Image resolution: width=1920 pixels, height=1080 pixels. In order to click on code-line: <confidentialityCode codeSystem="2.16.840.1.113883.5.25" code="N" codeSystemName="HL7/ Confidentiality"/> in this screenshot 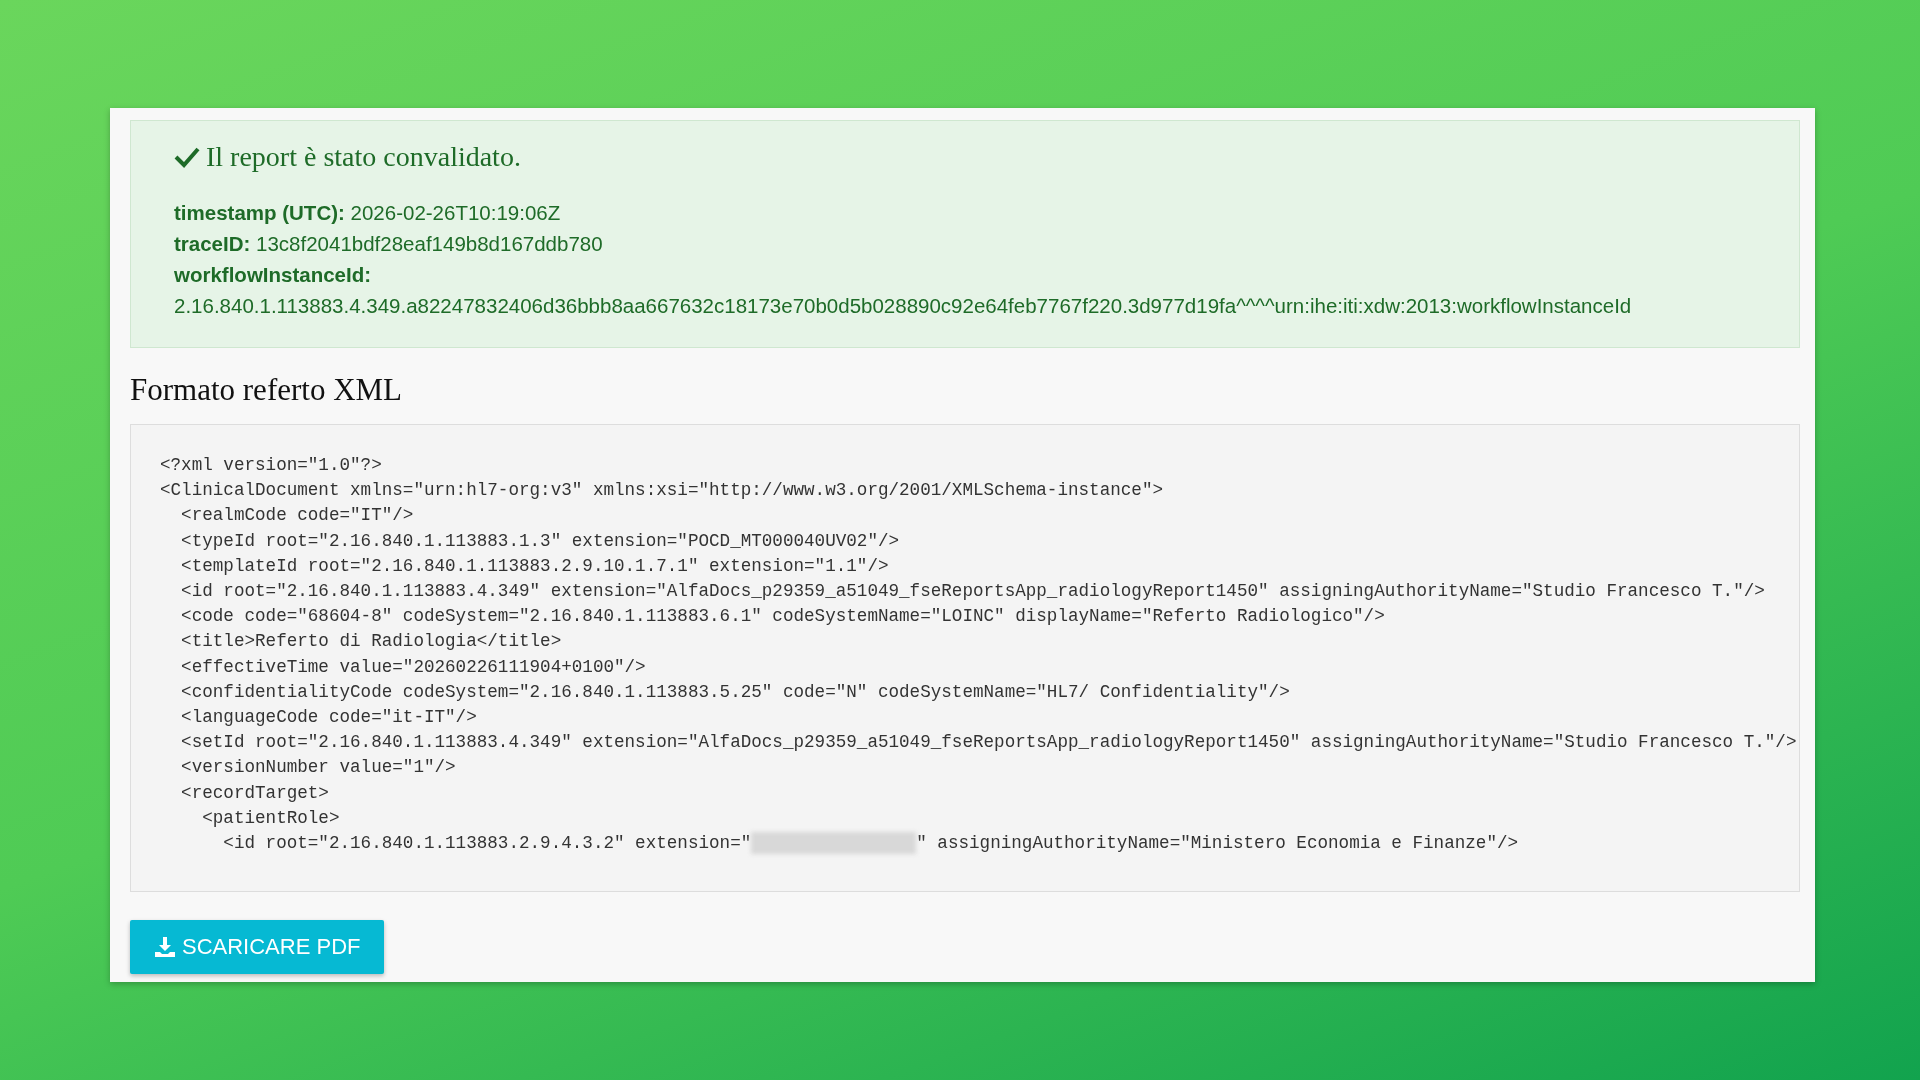, I will do `click(735, 692)`.